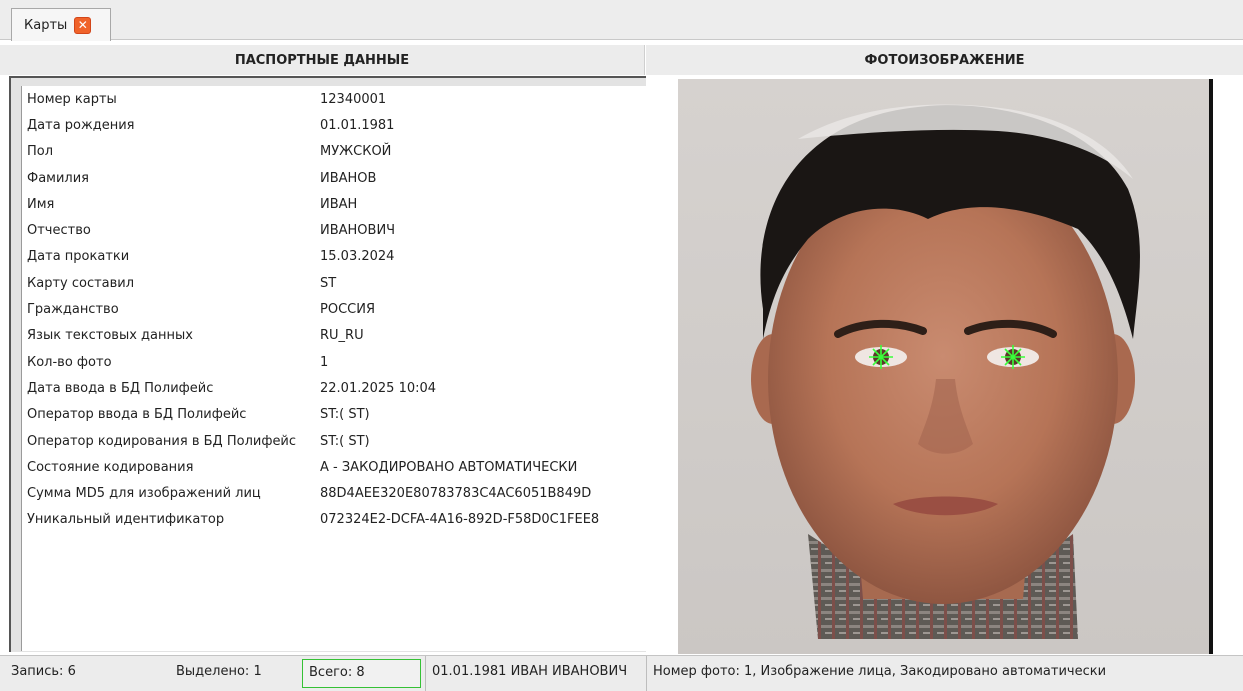 Image resolution: width=1243 pixels, height=691 pixels. I want to click on field-value: МУЖСКОЙ, so click(356, 152).